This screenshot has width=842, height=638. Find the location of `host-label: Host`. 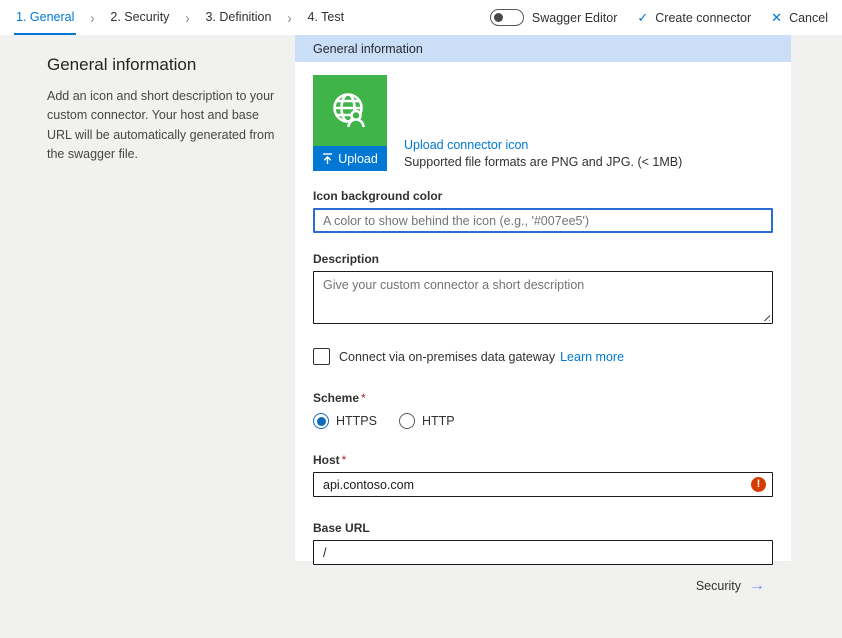

host-label: Host is located at coordinates (326, 460).